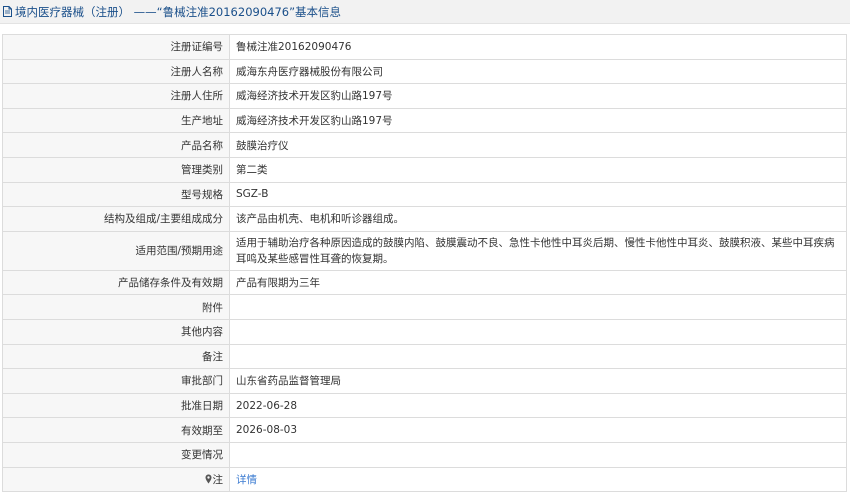  I want to click on table-row: 产品储存条件及有效期 产品有限期为三年, so click(424, 282).